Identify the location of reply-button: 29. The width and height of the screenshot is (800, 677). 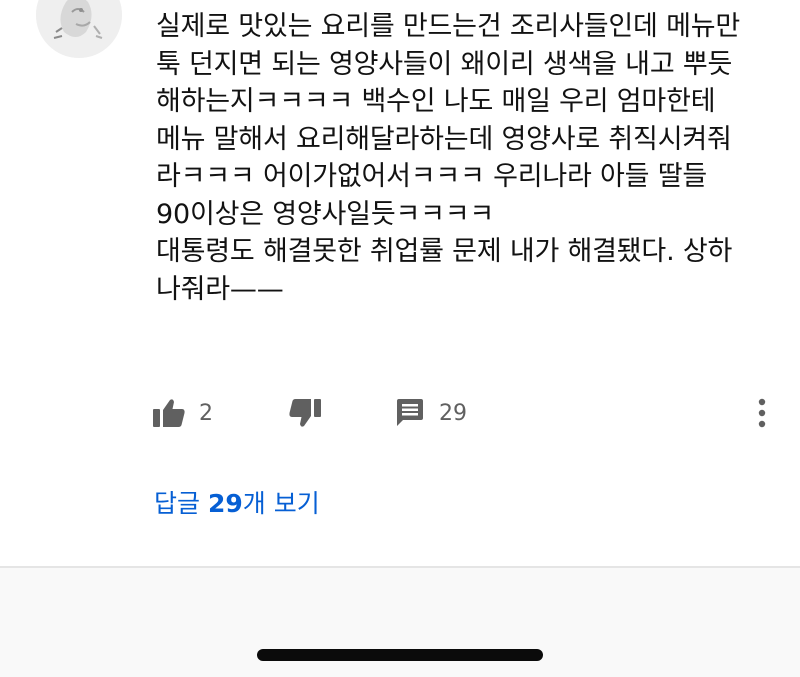
(431, 413).